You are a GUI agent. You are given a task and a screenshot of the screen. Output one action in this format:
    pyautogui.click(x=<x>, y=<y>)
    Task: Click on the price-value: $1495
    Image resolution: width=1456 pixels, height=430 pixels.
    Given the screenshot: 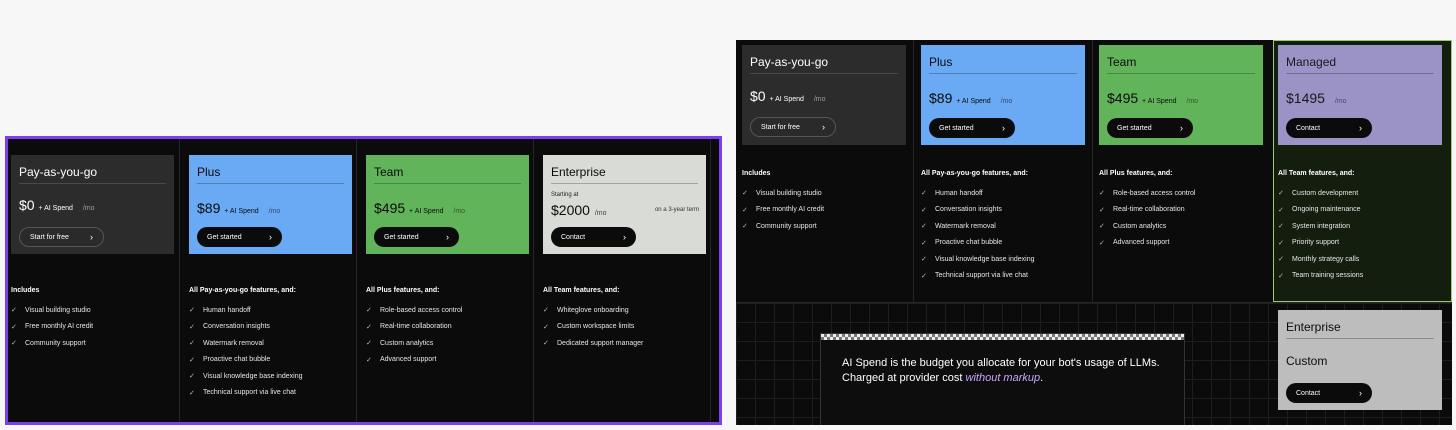 What is the action you would take?
    pyautogui.click(x=1305, y=98)
    